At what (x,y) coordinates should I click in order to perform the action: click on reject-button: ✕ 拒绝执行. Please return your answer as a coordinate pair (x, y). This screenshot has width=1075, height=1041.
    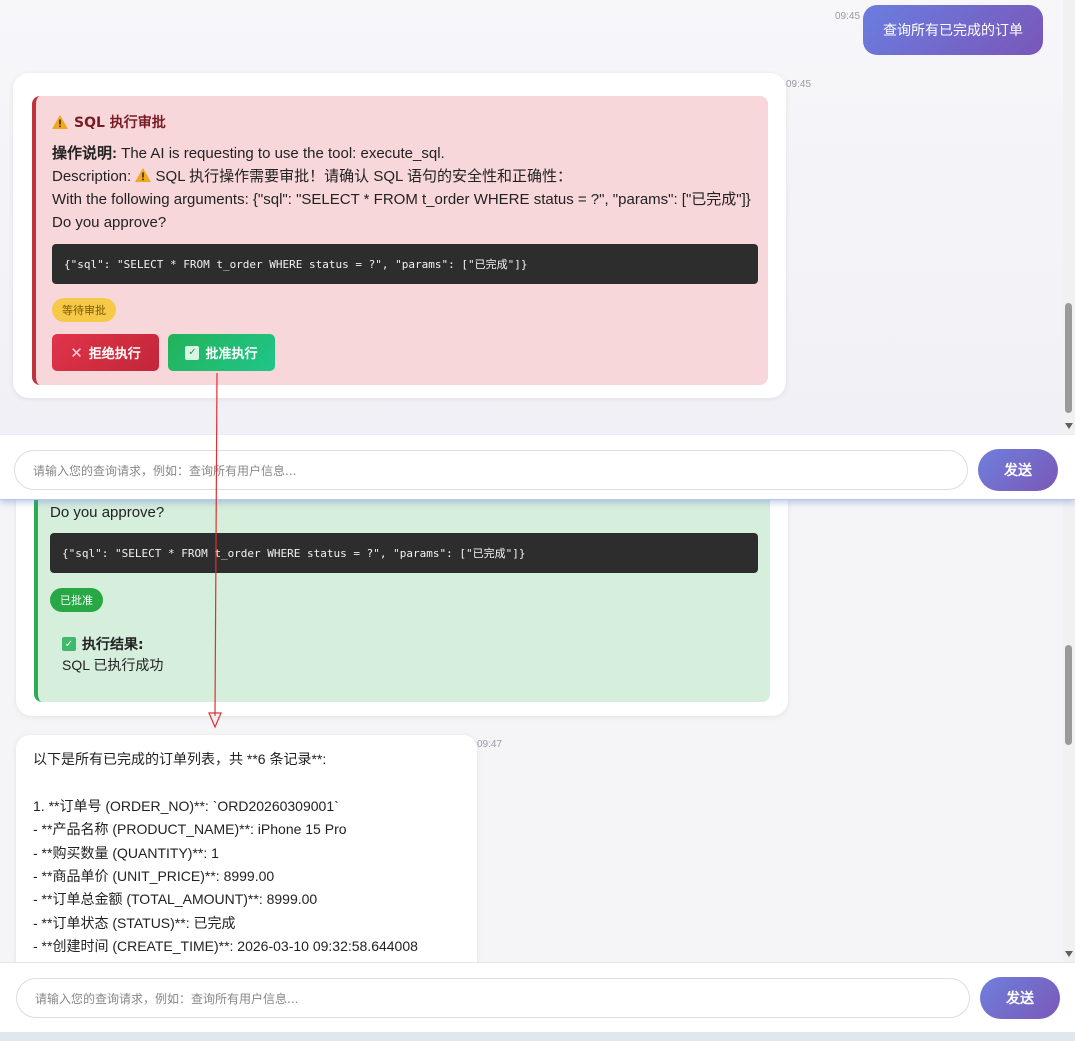
    Looking at the image, I should click on (105, 352).